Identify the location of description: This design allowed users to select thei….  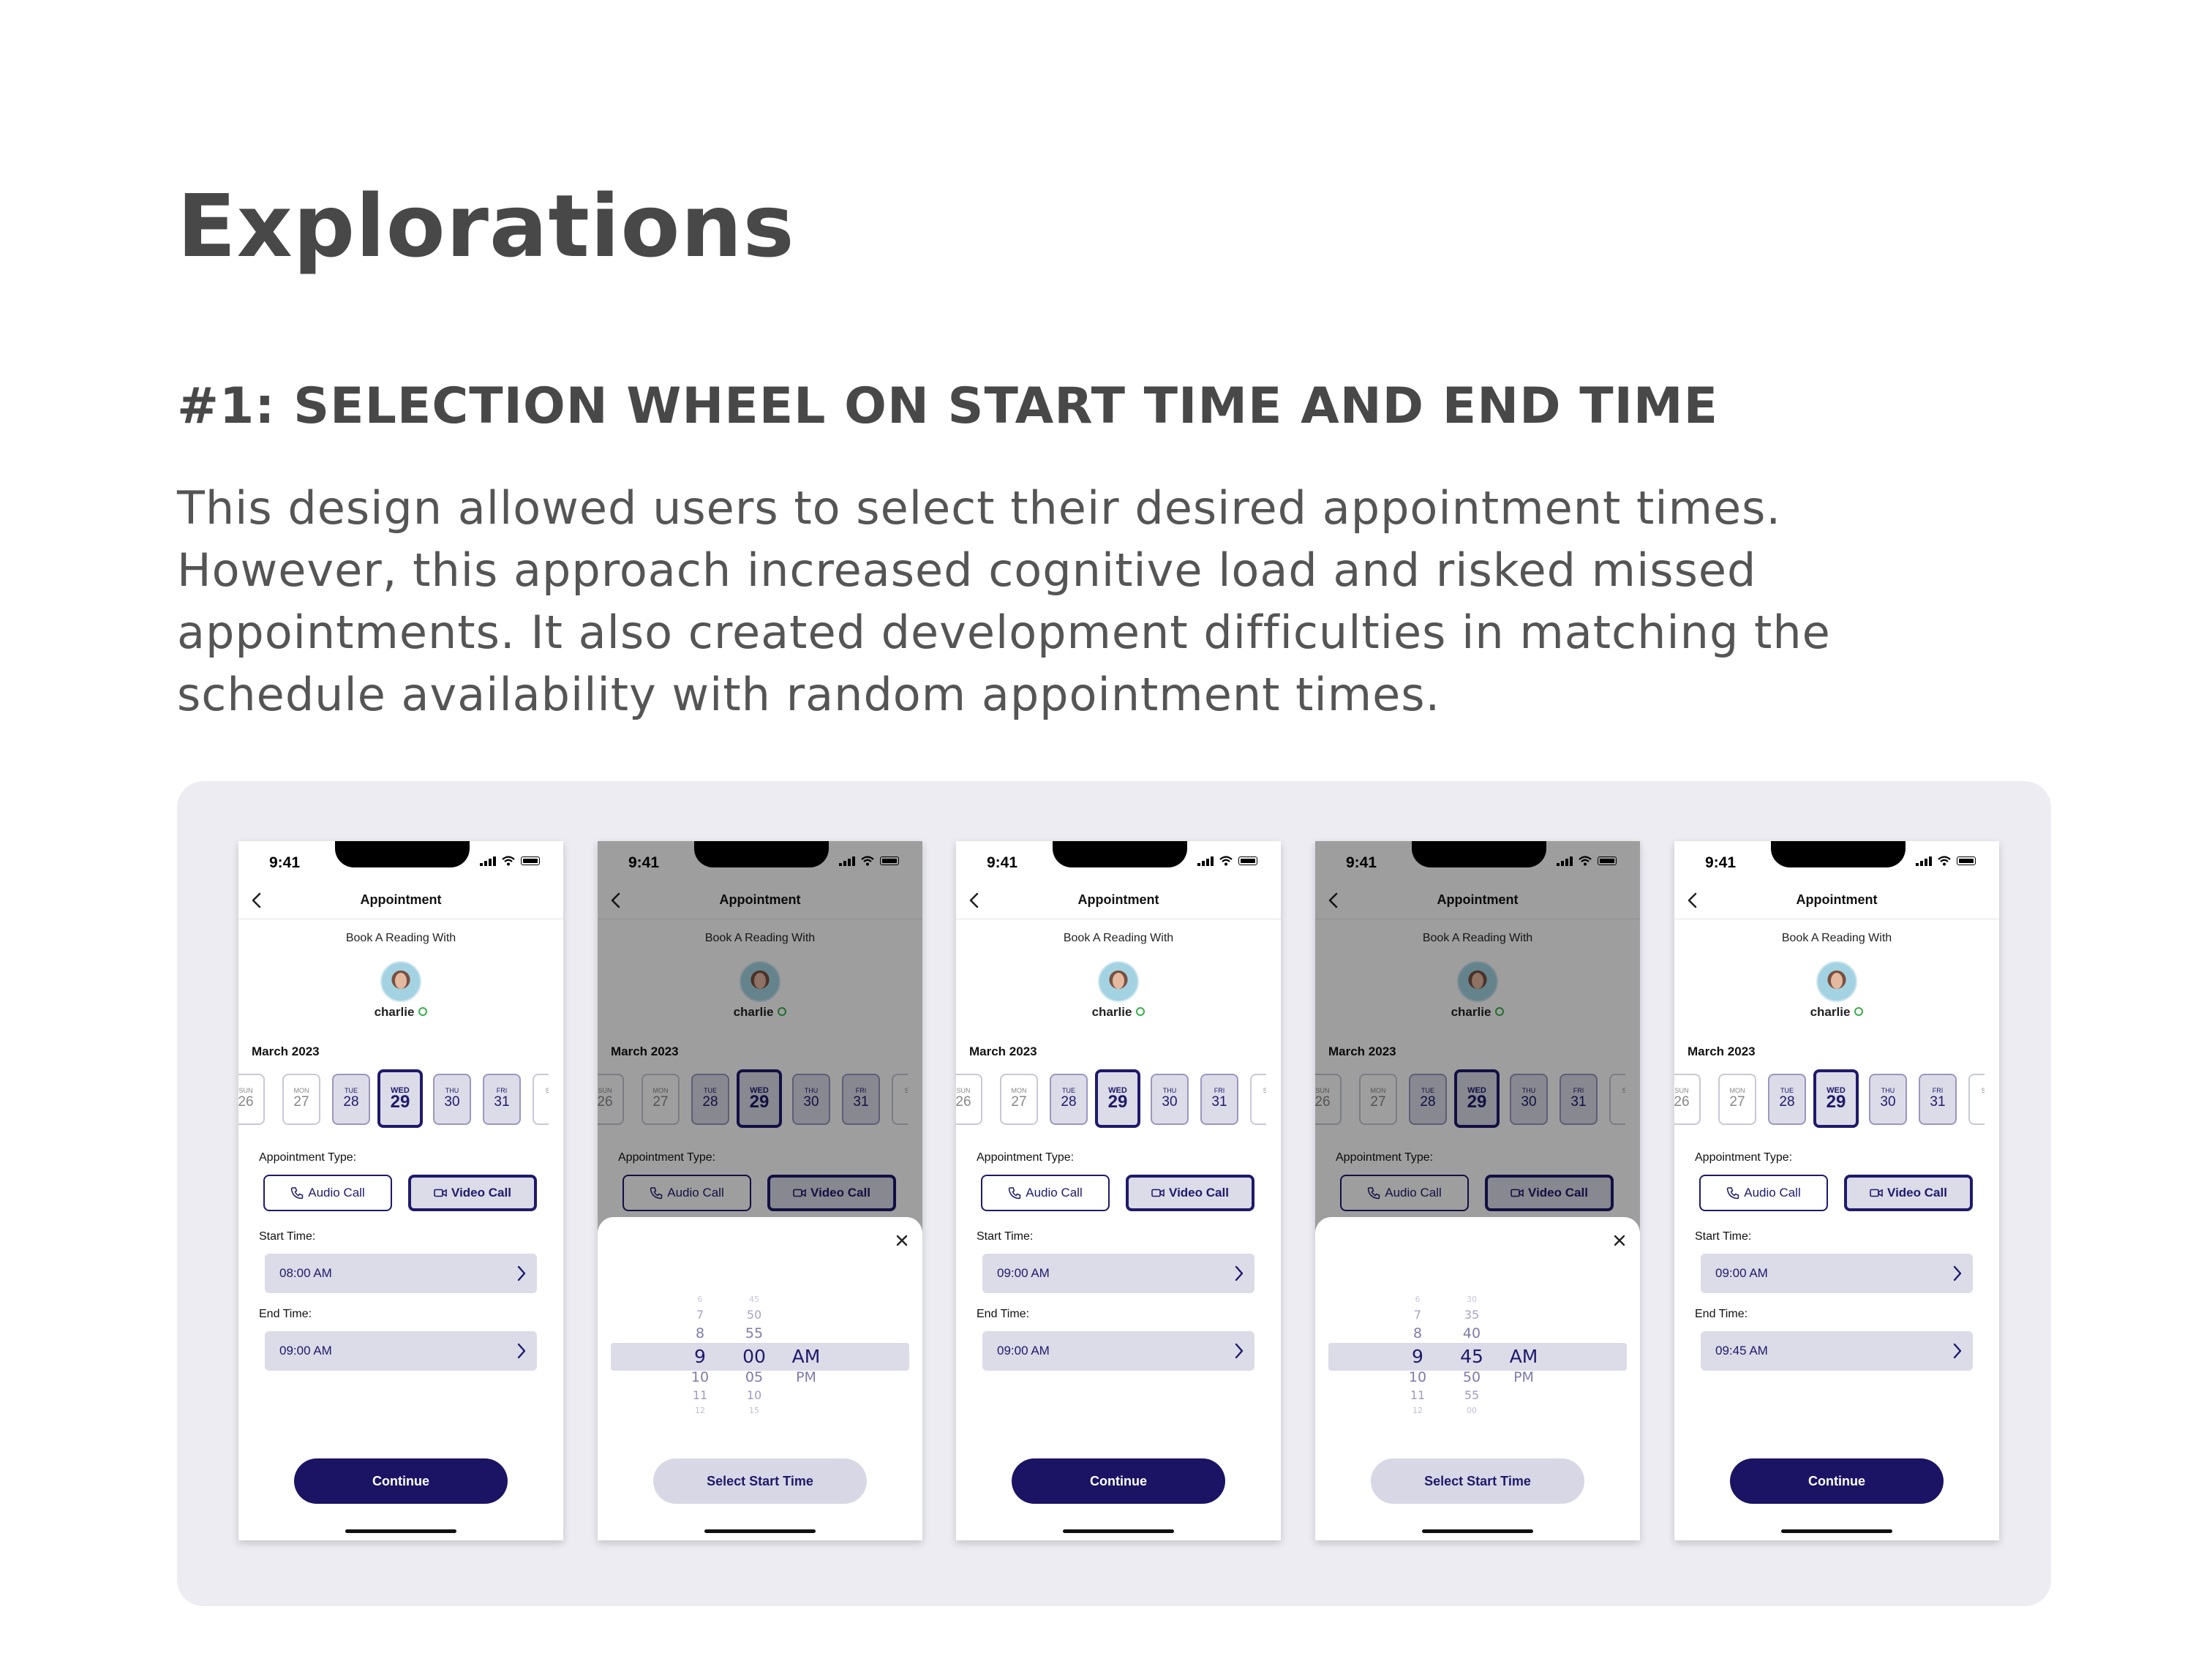
(1164, 601).